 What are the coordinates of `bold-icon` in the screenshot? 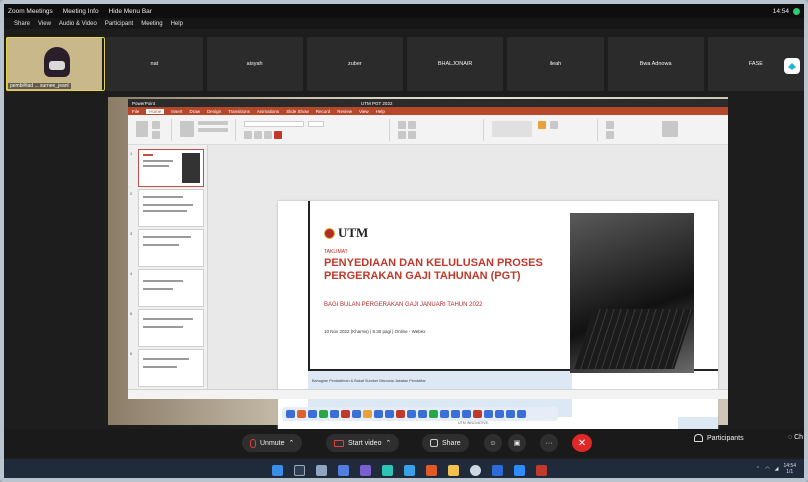 It's located at (248, 135).